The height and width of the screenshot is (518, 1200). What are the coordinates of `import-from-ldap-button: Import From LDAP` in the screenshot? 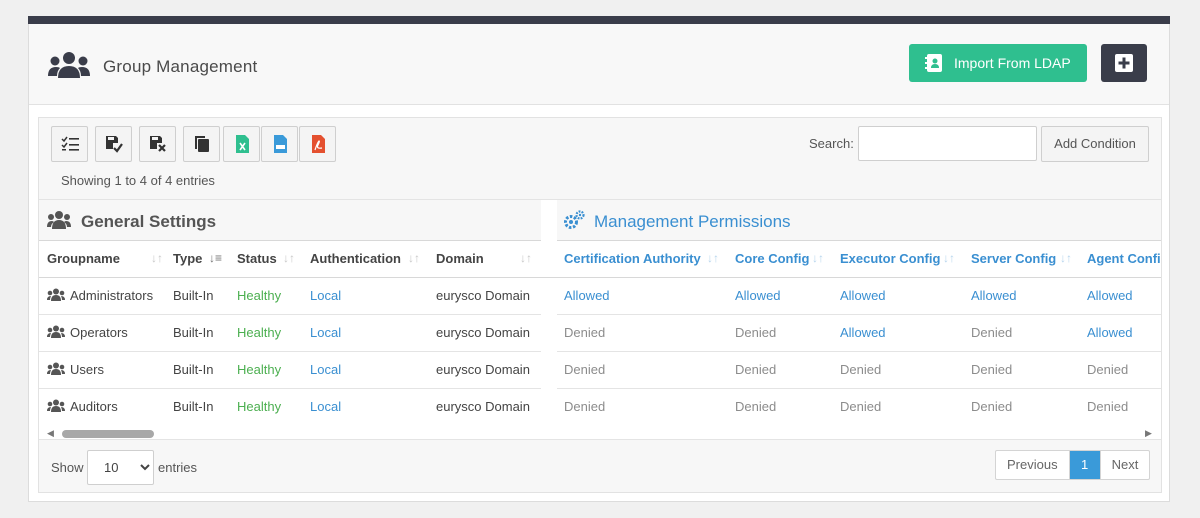 It's located at (998, 63).